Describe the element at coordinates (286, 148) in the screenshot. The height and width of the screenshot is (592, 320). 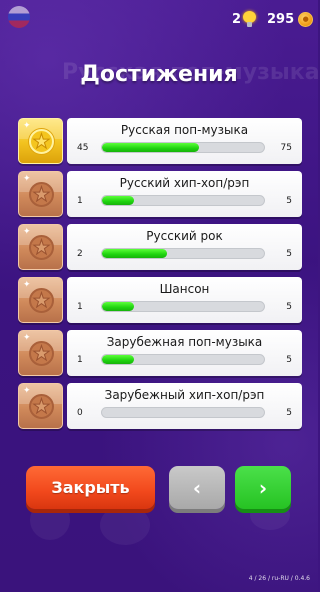
I see `achievement-target: 75` at that location.